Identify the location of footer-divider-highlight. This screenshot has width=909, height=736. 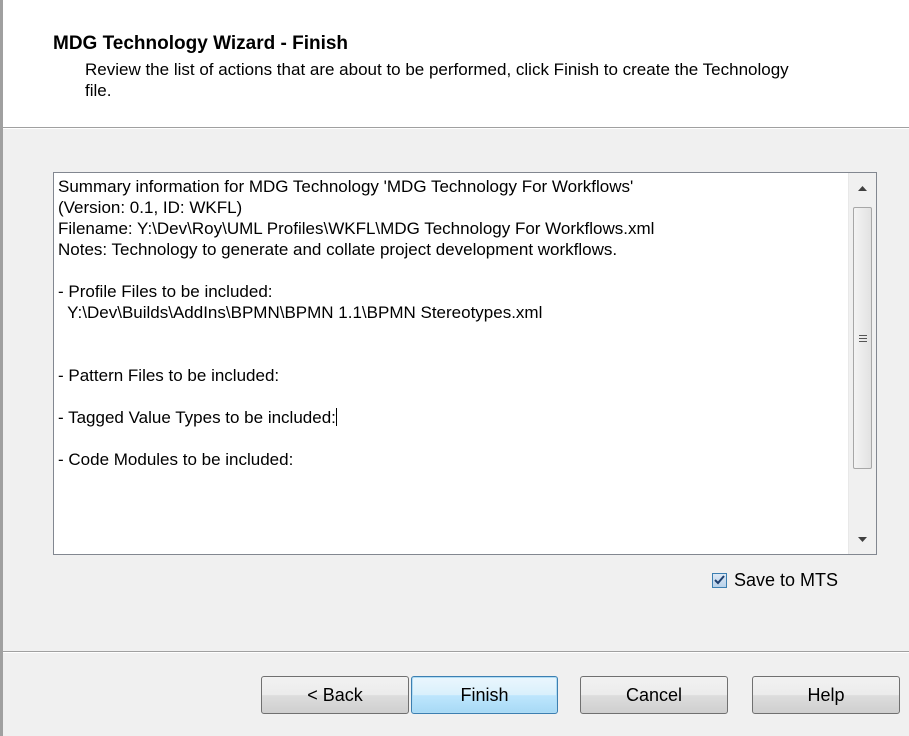
(456, 652).